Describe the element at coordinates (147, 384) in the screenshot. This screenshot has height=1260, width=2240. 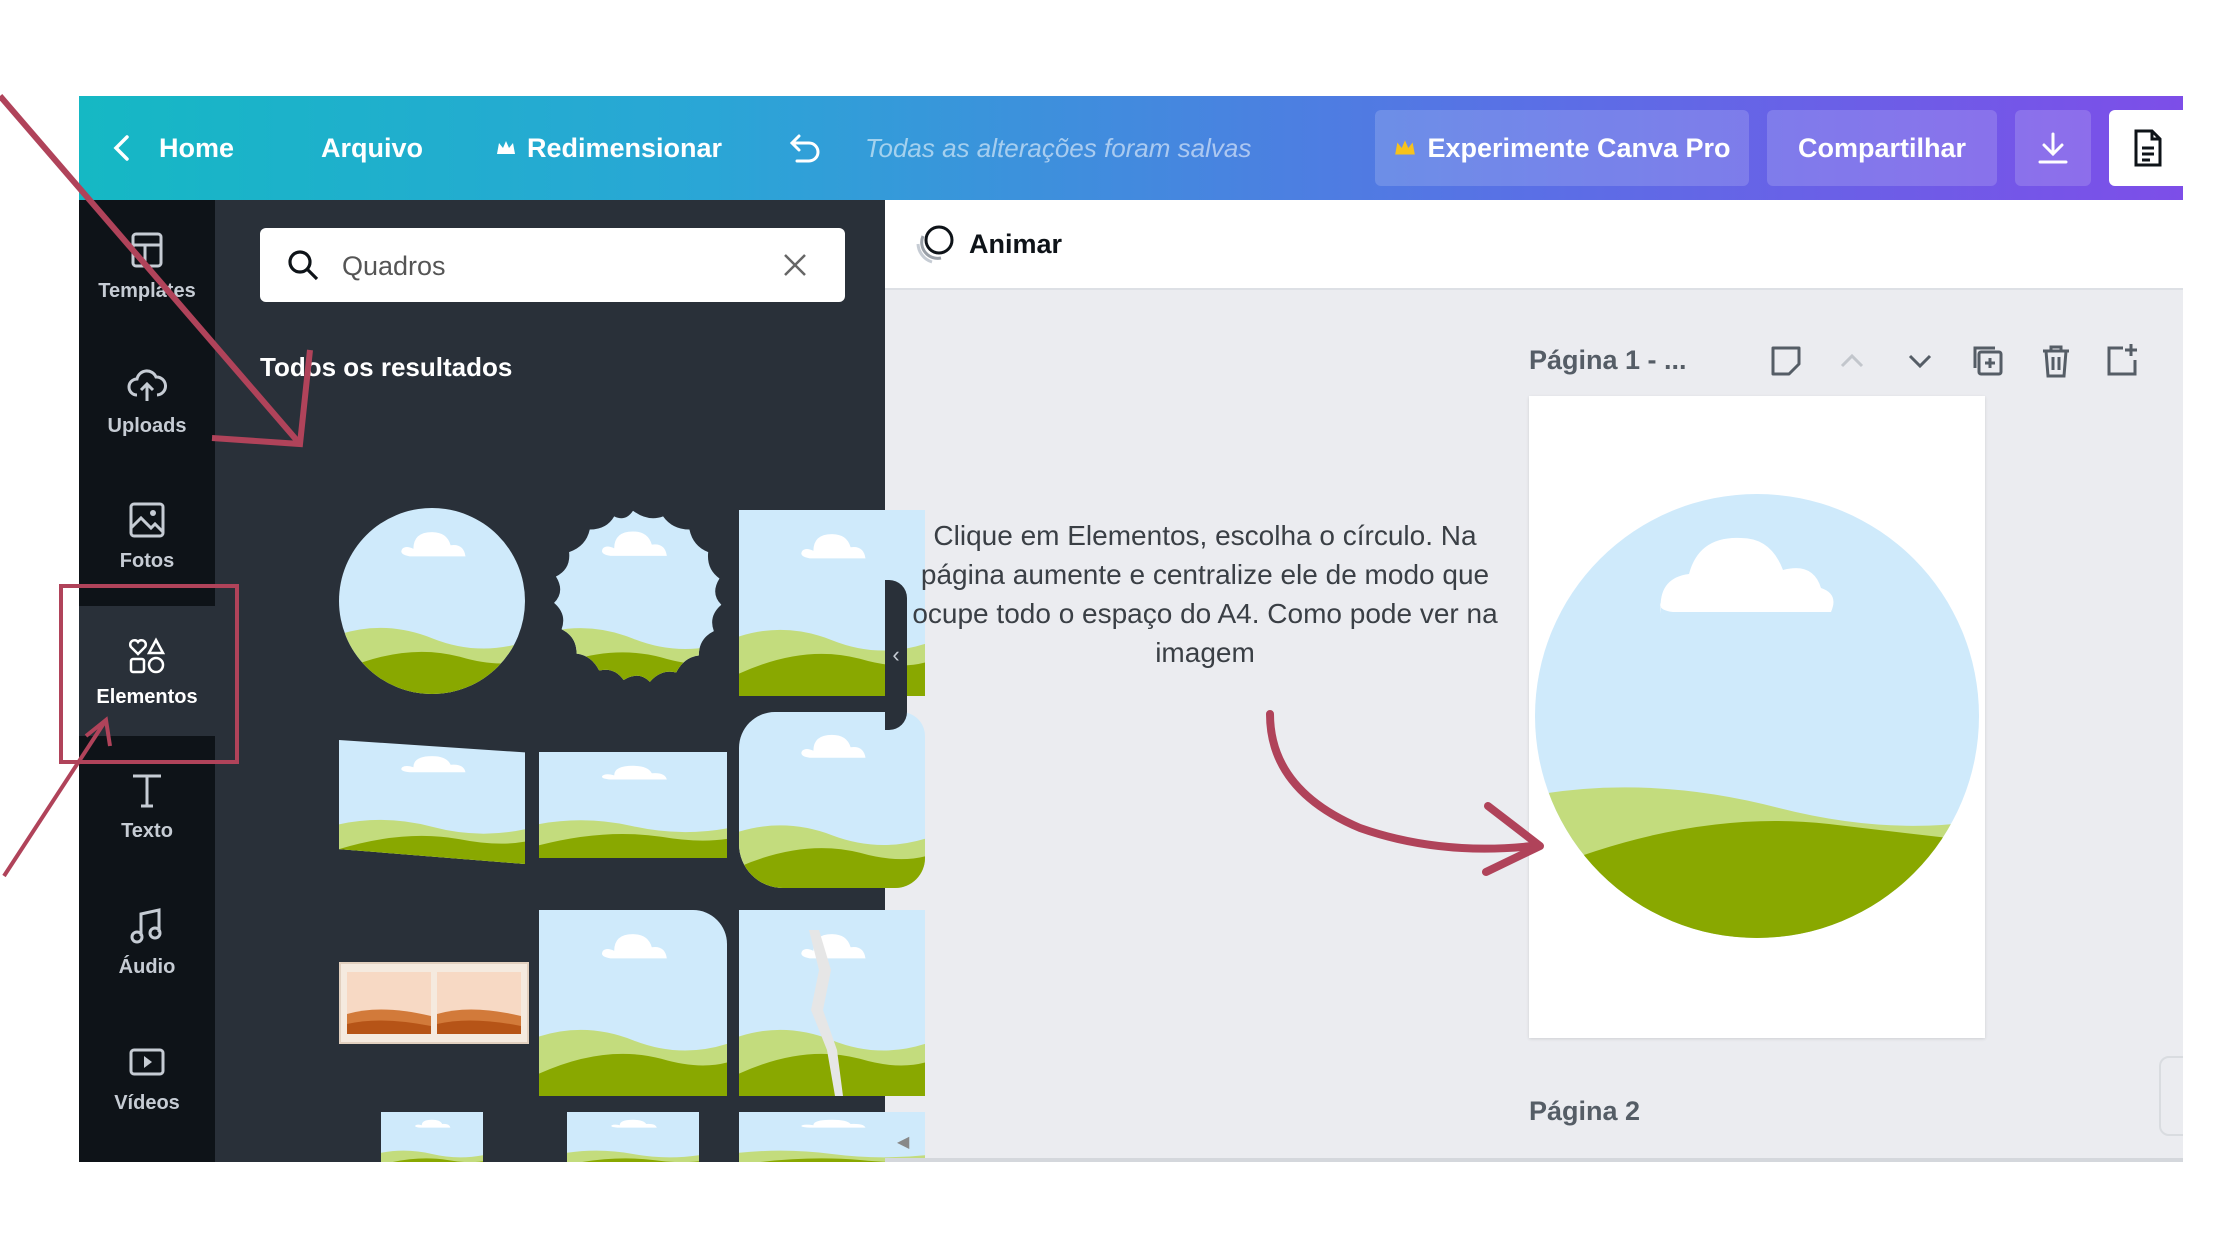
I see `upload-cloud-icon` at that location.